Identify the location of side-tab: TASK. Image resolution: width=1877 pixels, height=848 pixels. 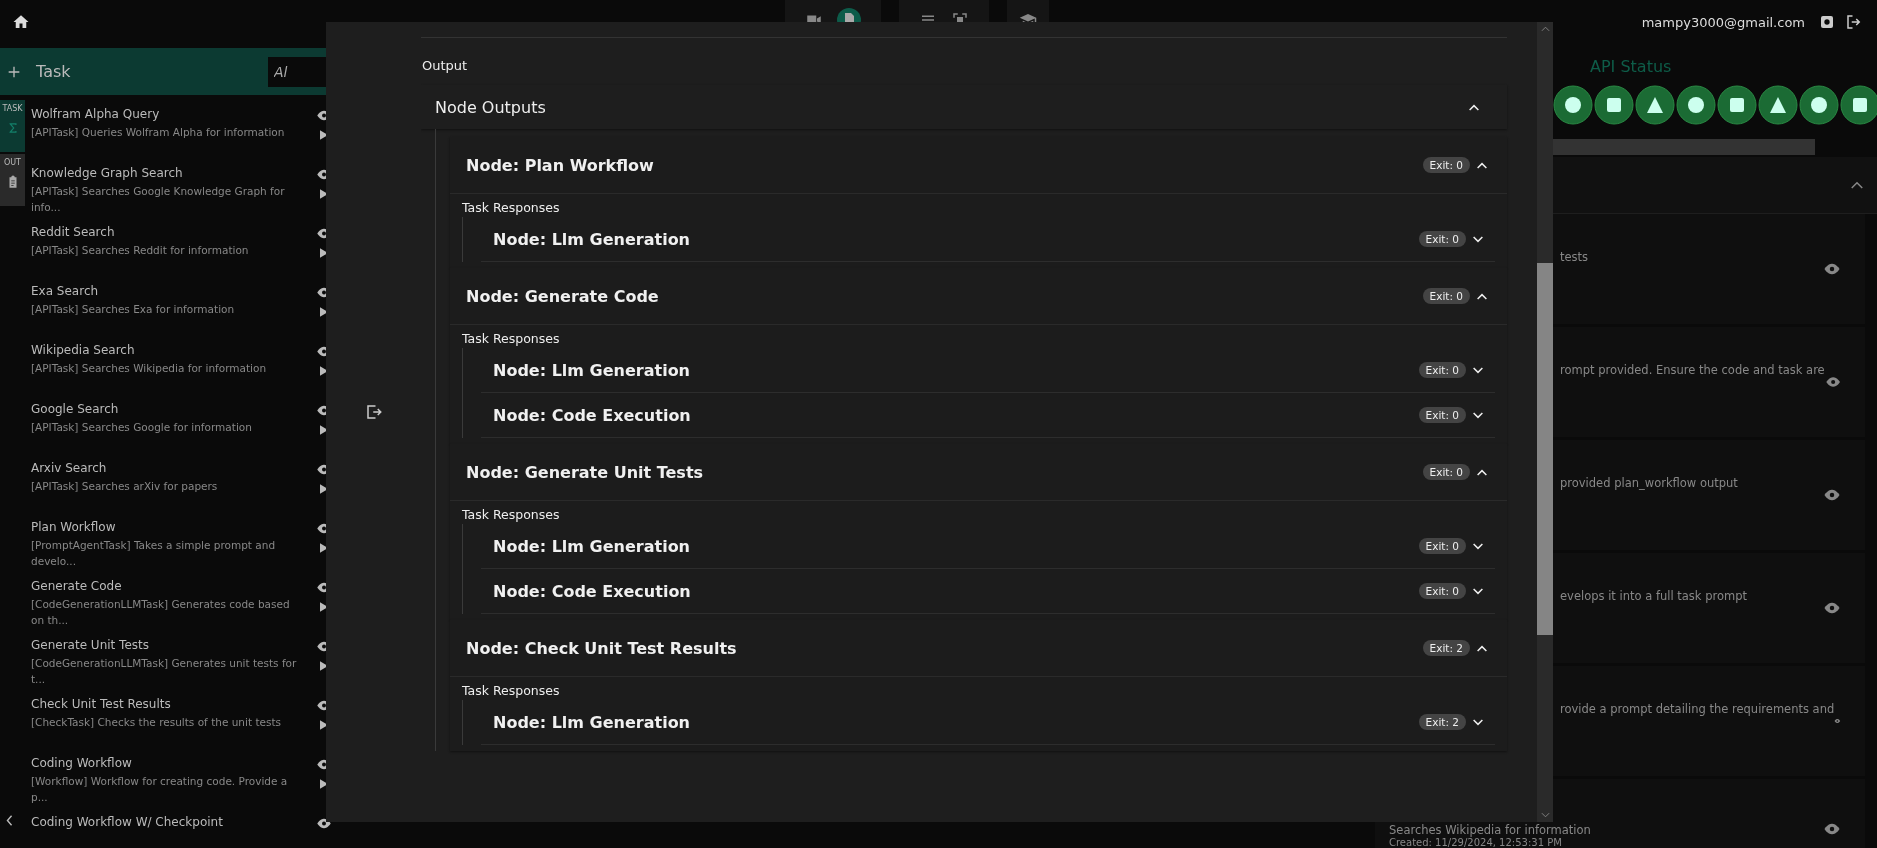
(12, 126).